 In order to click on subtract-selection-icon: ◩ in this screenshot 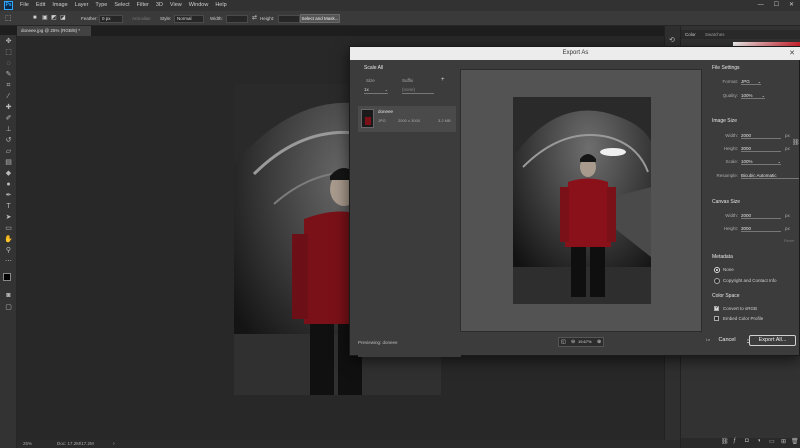, I will do `click(54, 18)`.